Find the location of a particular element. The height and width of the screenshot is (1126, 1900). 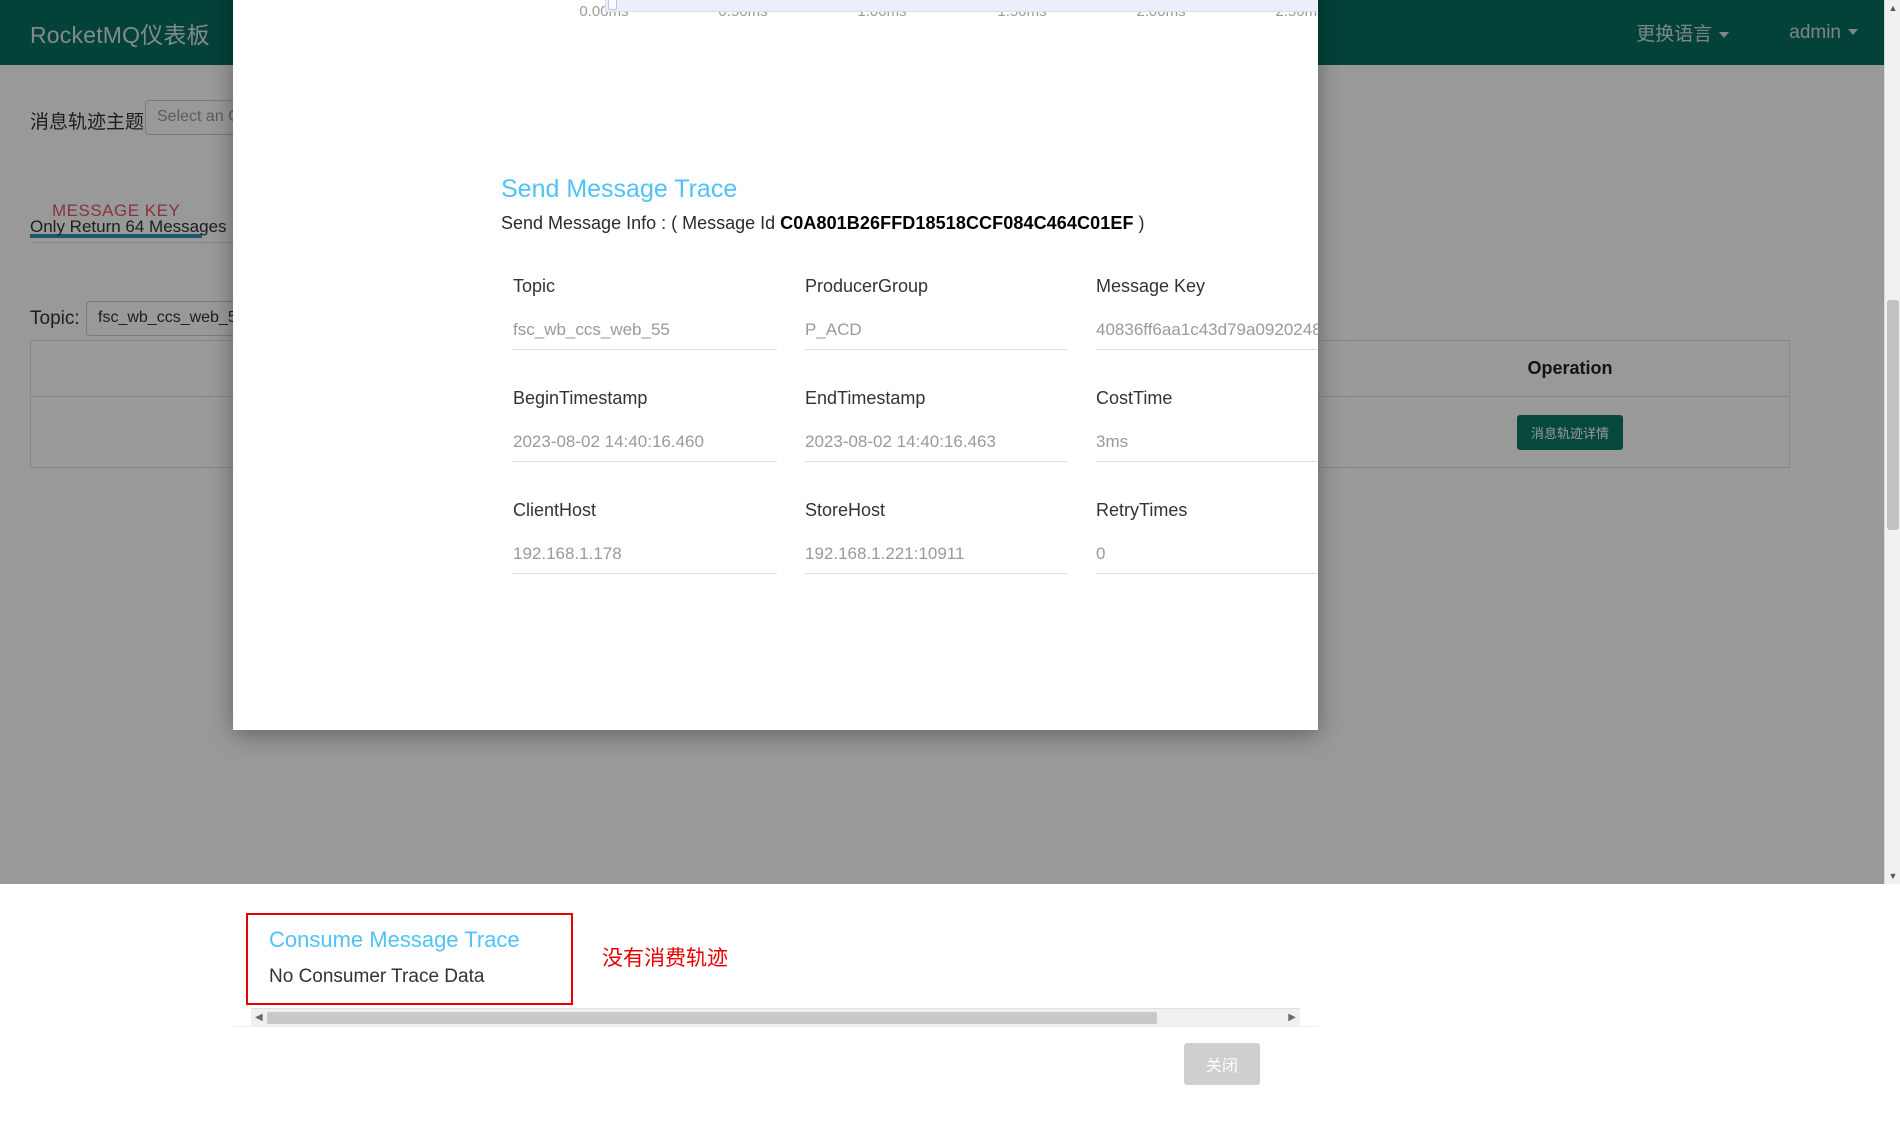

field-producergroup-label: ProducerGroup is located at coordinates (936, 286).